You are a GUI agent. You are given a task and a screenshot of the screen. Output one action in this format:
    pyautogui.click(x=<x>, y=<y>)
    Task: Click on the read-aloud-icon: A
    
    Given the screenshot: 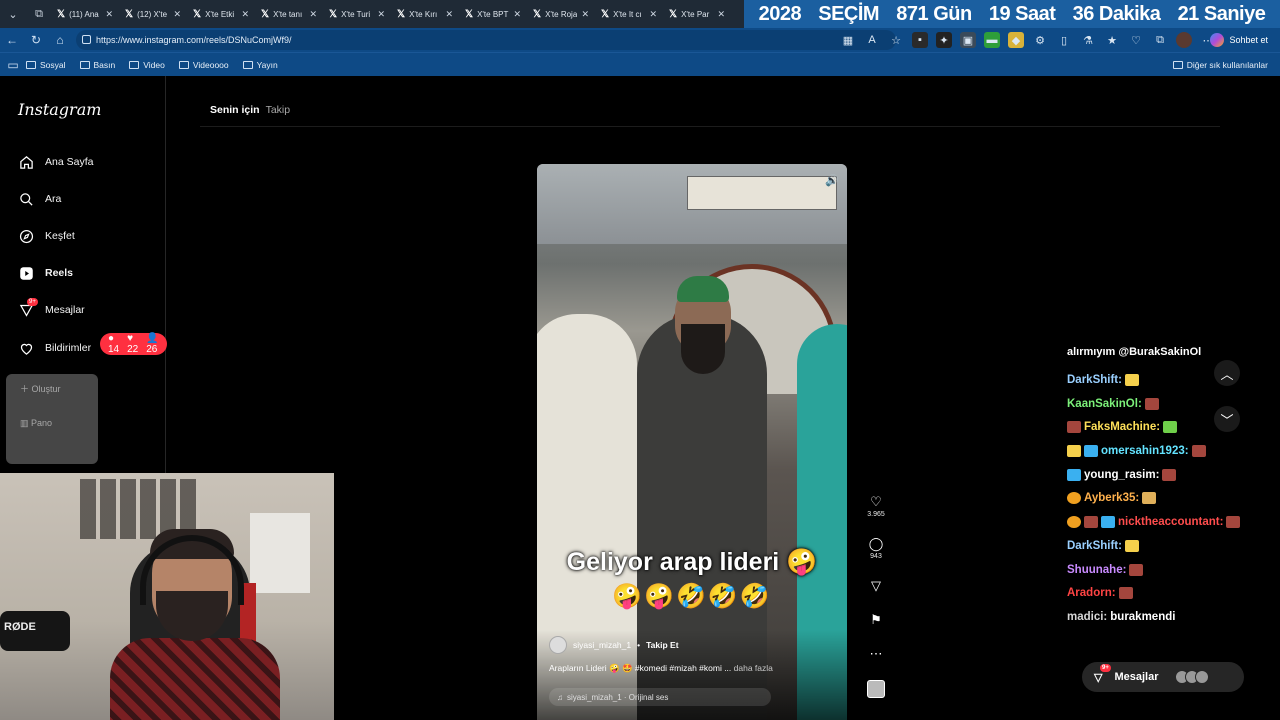 What is the action you would take?
    pyautogui.click(x=872, y=40)
    